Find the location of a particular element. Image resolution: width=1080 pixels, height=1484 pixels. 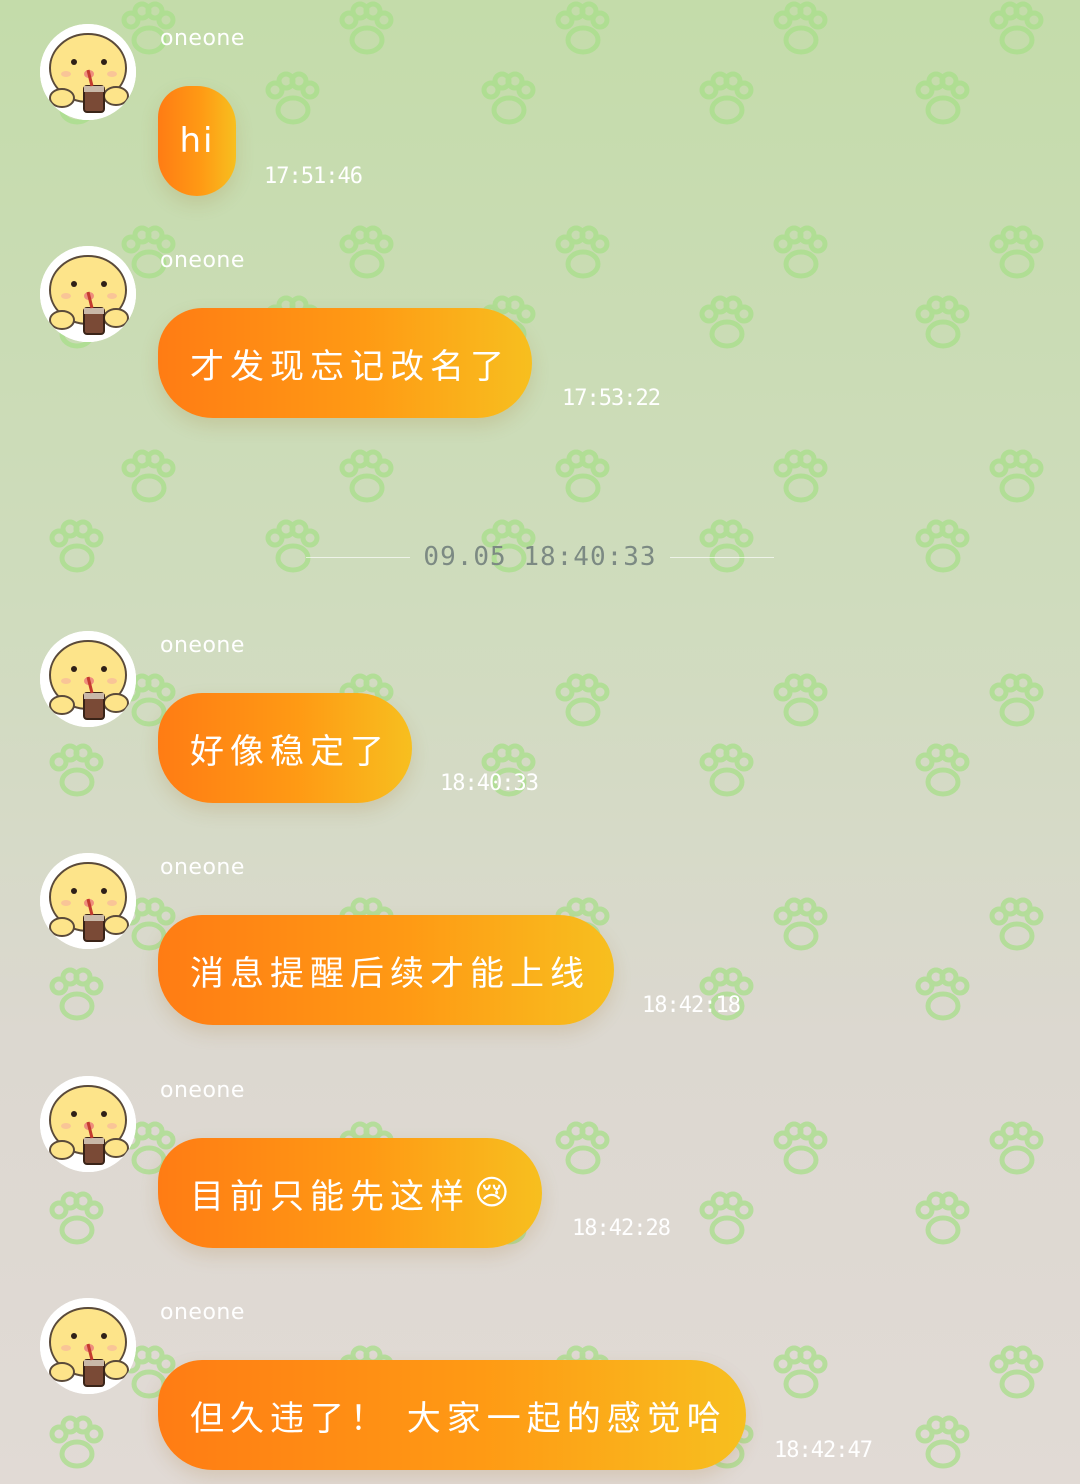

message-timestamp: 18:42:28 is located at coordinates (621, 1228).